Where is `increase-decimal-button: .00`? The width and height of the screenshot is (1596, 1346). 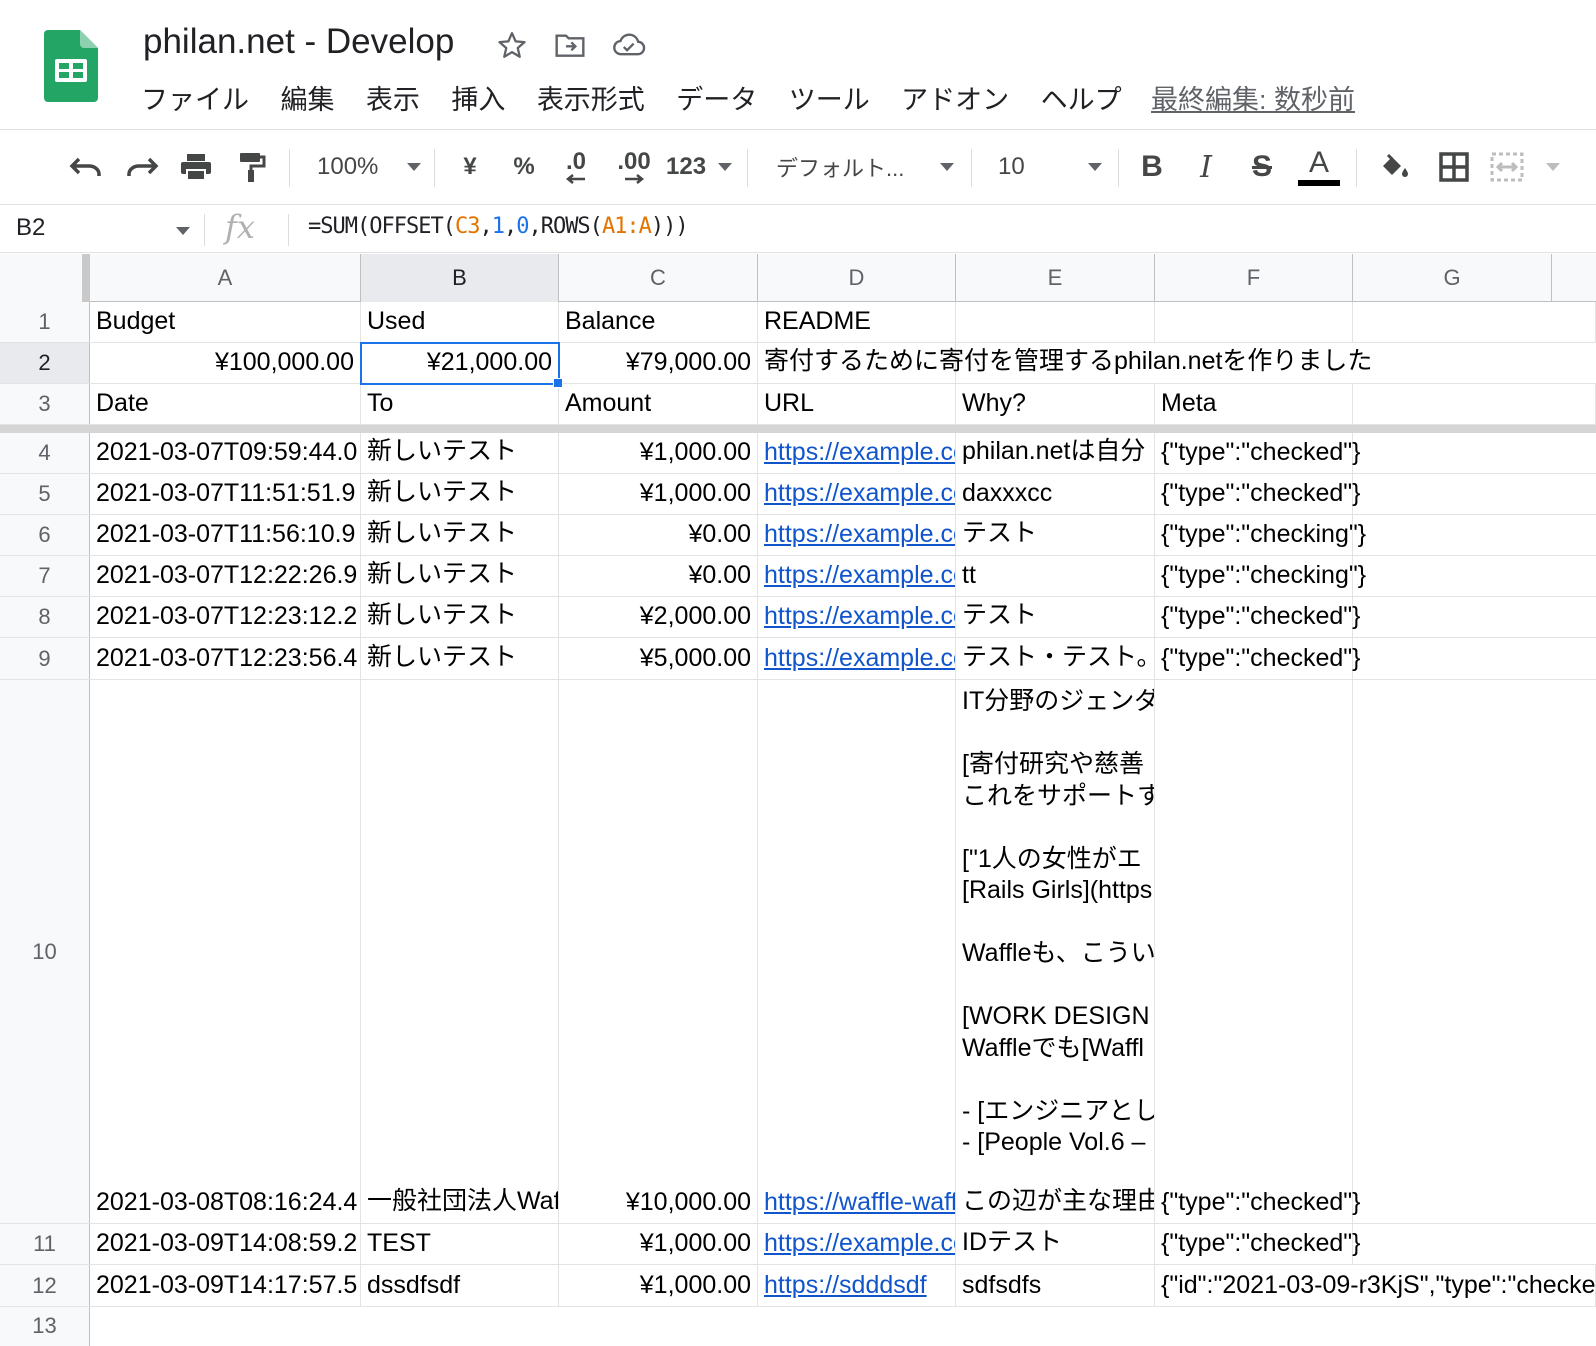 increase-decimal-button: .00 is located at coordinates (634, 167).